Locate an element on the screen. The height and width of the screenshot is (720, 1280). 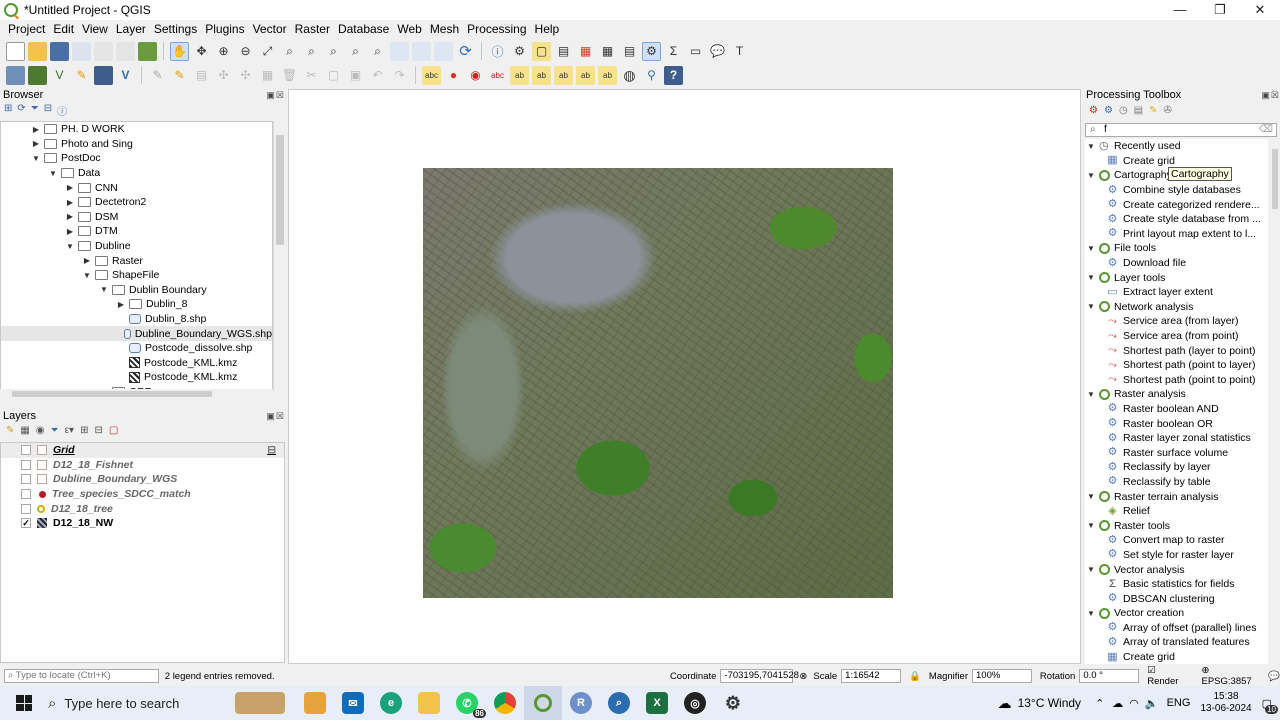
menu-edit: Edit is located at coordinates (63, 29).